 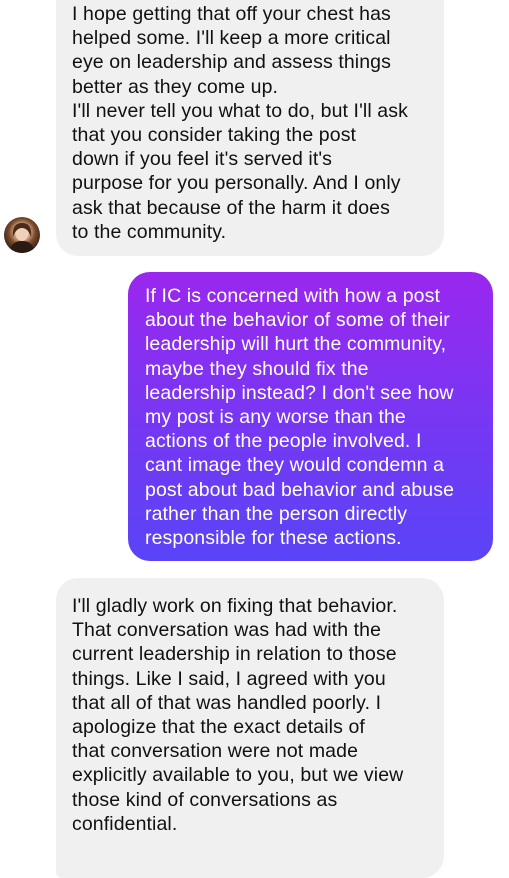 I want to click on profile-photo-icon, so click(x=22, y=238).